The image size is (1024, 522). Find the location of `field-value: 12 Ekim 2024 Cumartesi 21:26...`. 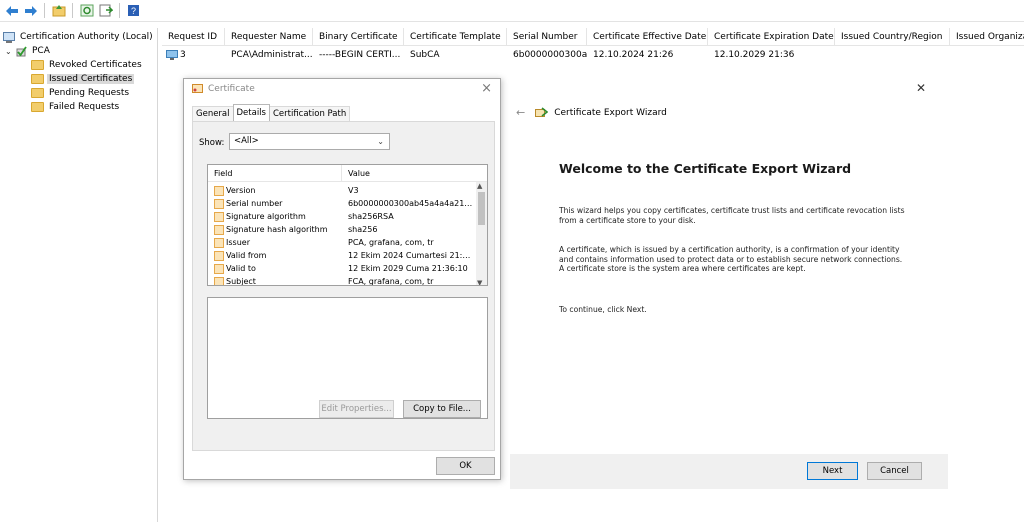

field-value: 12 Ekim 2024 Cumartesi 21:26... is located at coordinates (411, 255).